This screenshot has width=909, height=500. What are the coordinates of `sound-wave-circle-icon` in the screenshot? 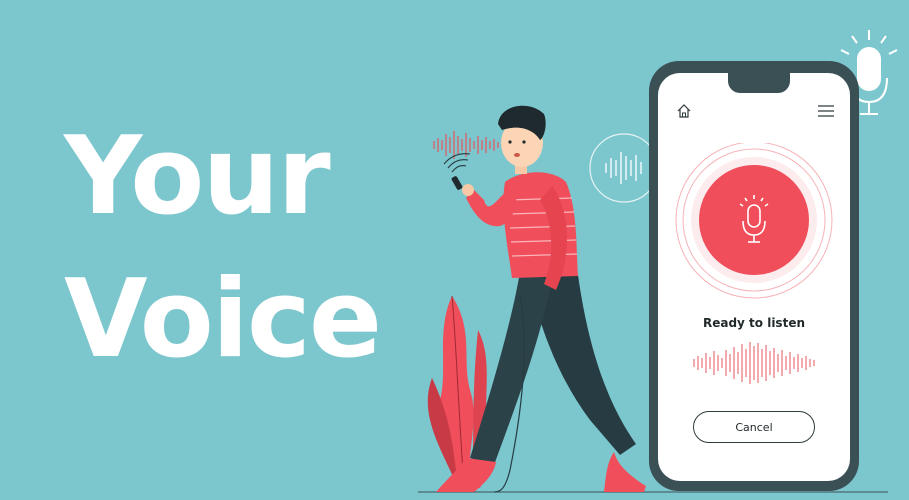 It's located at (624, 168).